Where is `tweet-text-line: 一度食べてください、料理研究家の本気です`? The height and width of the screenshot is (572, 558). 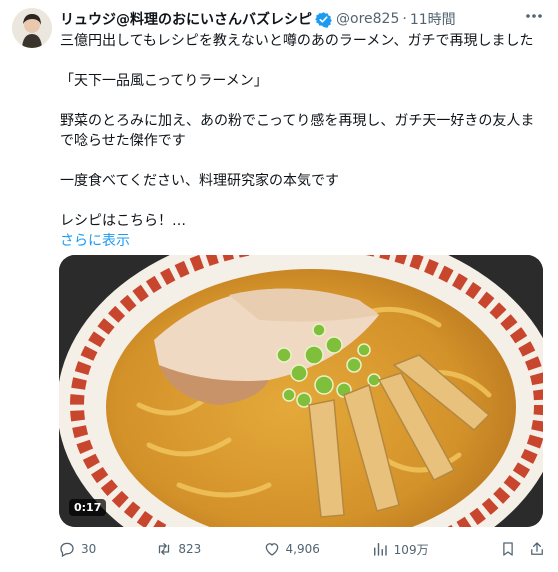
tweet-text-line: 一度食べてください、料理研究家の本気です is located at coordinates (200, 181).